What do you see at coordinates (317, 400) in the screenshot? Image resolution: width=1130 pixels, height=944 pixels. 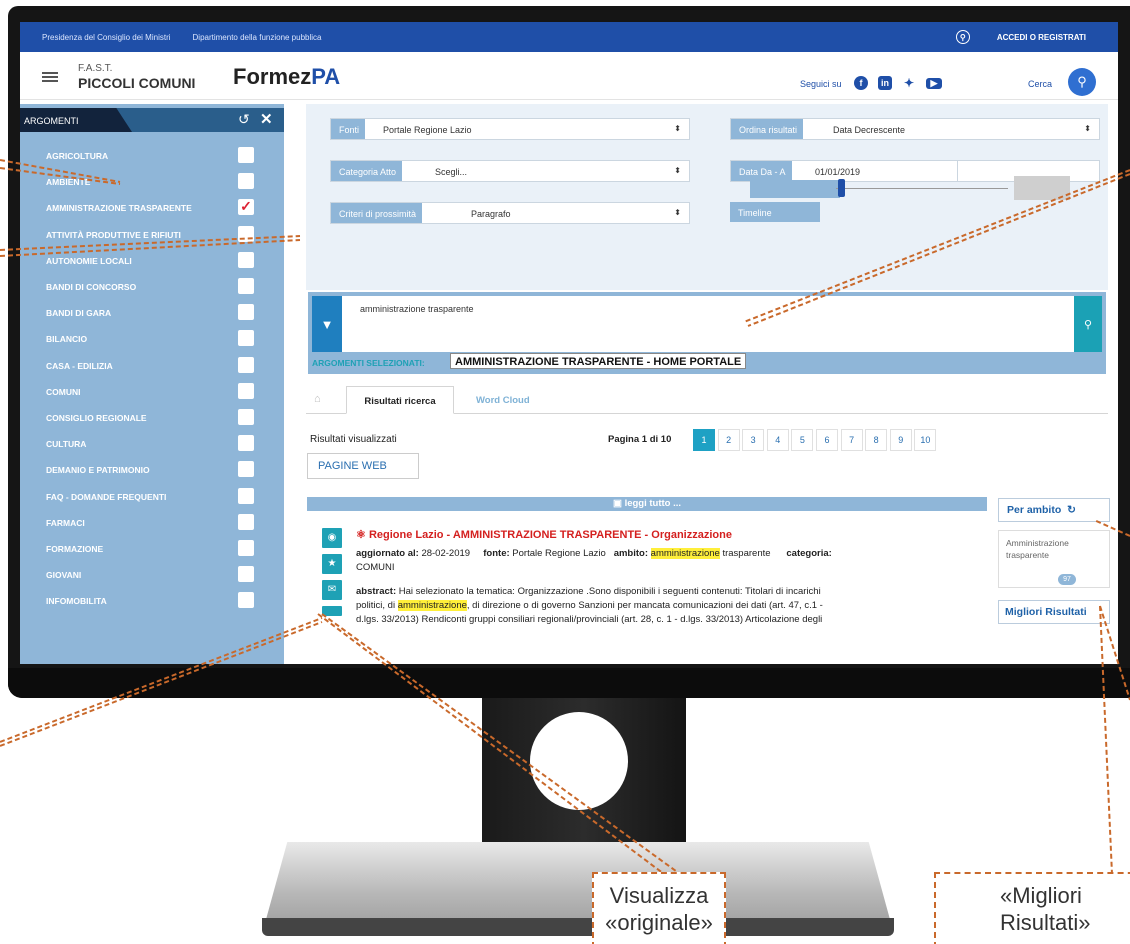 I see `home-tab-icon: ⌂` at bounding box center [317, 400].